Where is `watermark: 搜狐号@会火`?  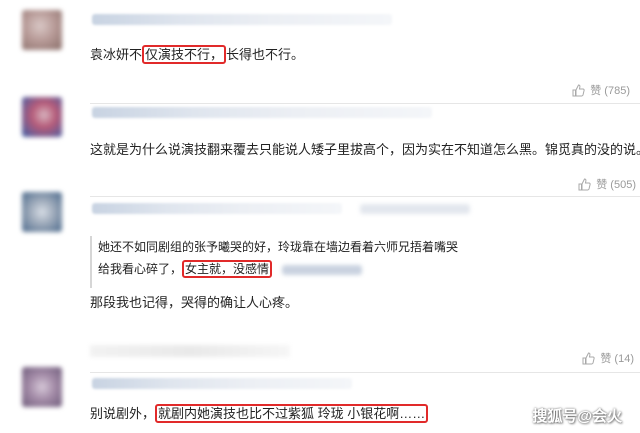
watermark: 搜狐号@会火 is located at coordinates (577, 416).